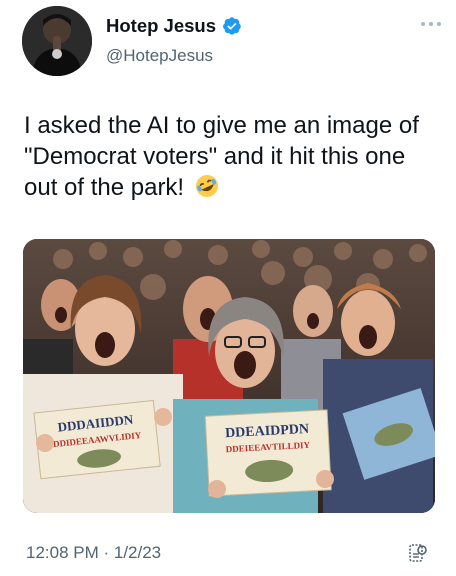  Describe the element at coordinates (161, 26) in the screenshot. I see `display-name: Hotep Jesus` at that location.